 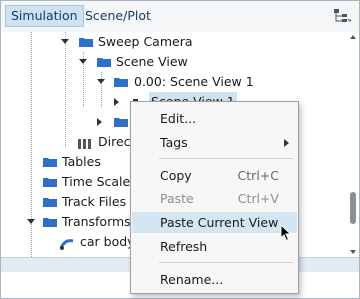 What do you see at coordinates (44, 16) in the screenshot?
I see `tab-simulation: Simulation` at bounding box center [44, 16].